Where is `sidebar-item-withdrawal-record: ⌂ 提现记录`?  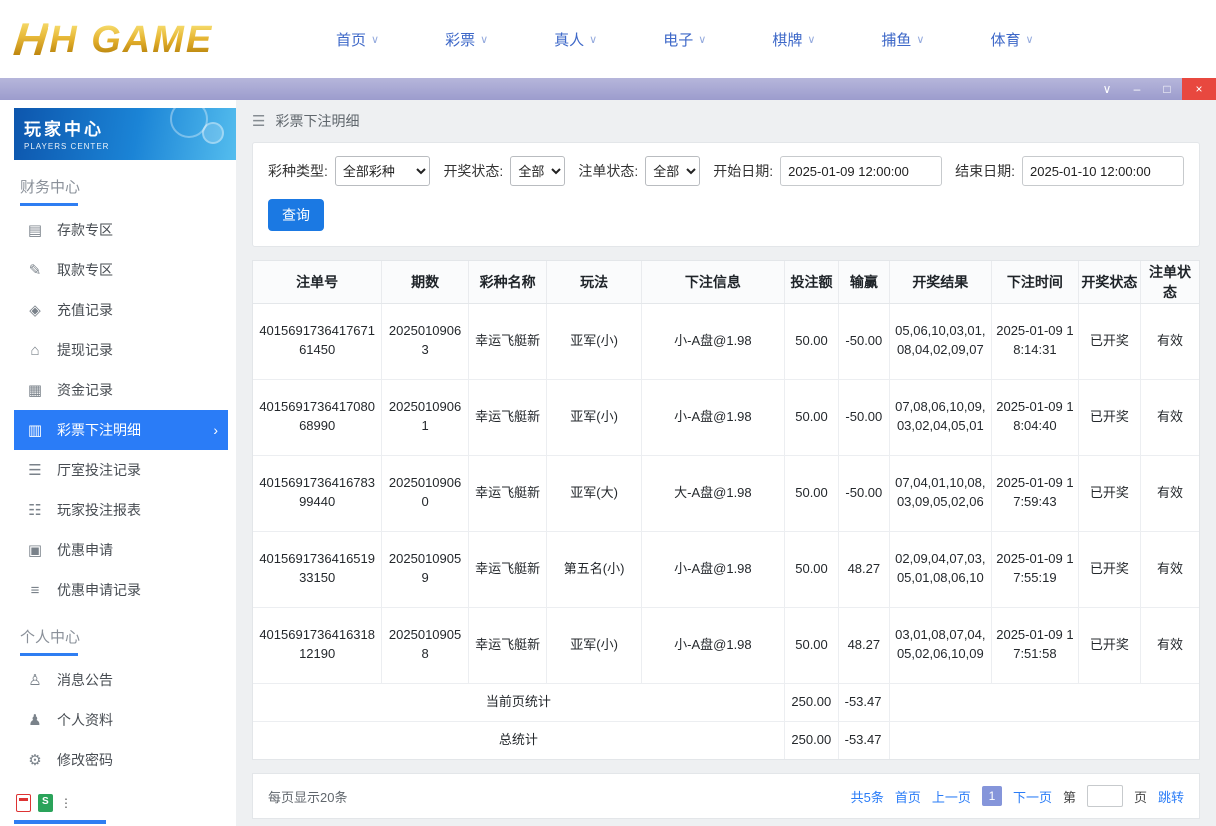 sidebar-item-withdrawal-record: ⌂ 提现记录 is located at coordinates (121, 350).